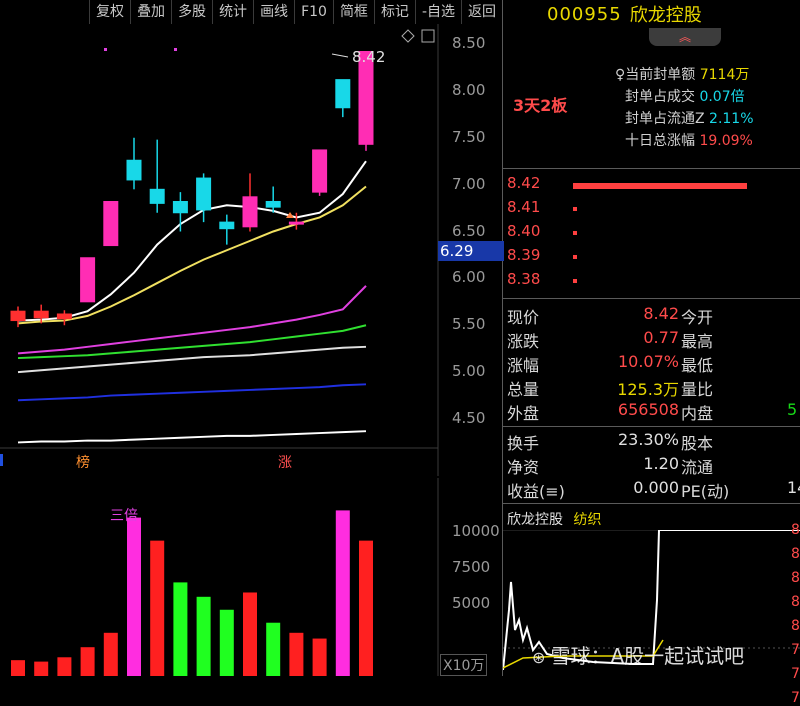  What do you see at coordinates (313, 12) in the screenshot?
I see `toolbar-button-5: F10` at bounding box center [313, 12].